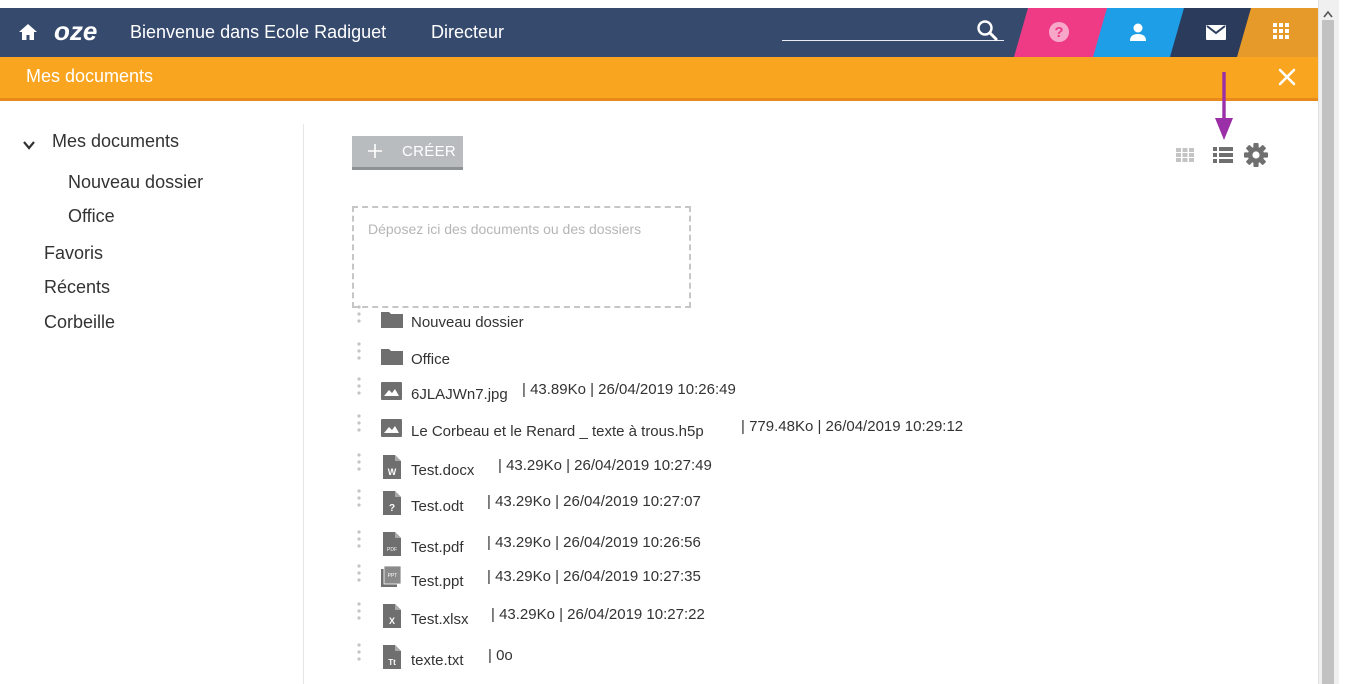  I want to click on file-row: Office, so click(702, 358).